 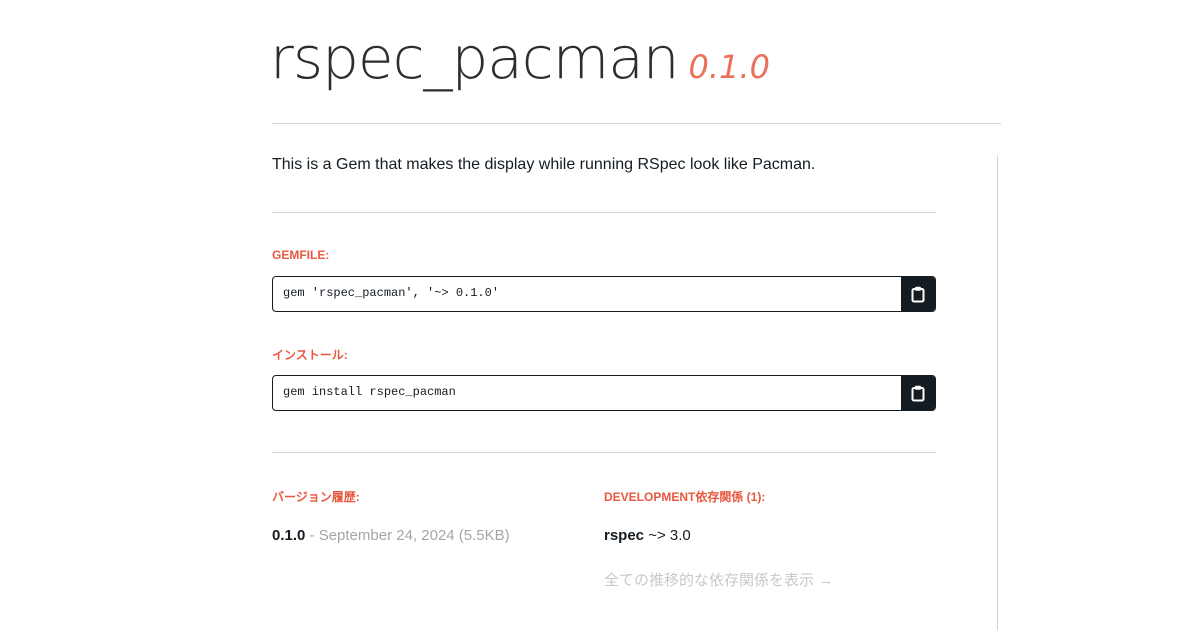 What do you see at coordinates (288, 535) in the screenshot?
I see `version-link: 0.1.0` at bounding box center [288, 535].